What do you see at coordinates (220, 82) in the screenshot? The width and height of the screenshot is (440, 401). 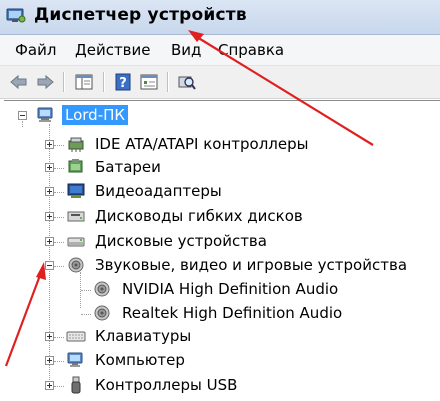 I see `toolbar: ?` at bounding box center [220, 82].